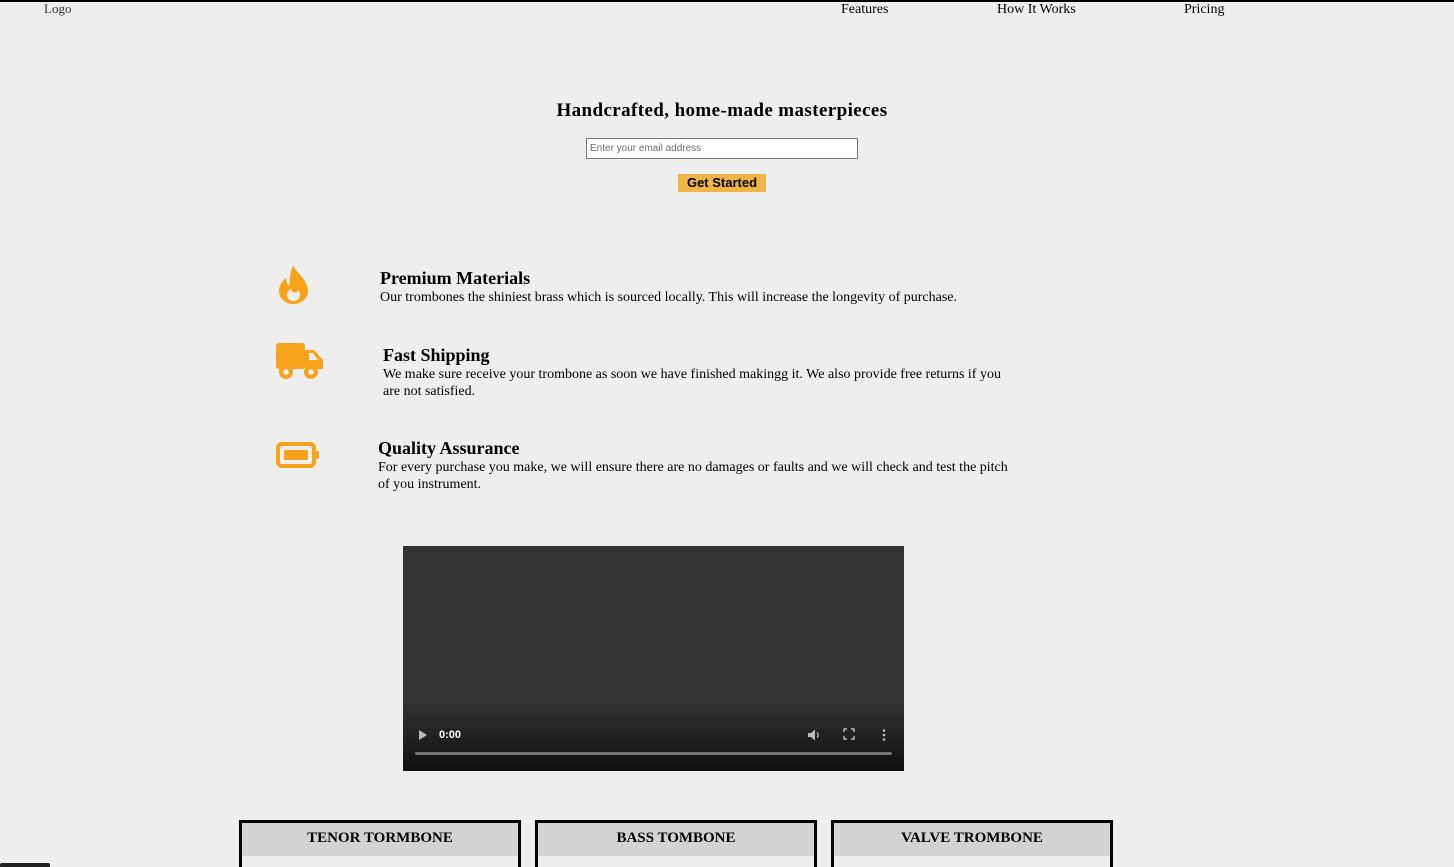 Image resolution: width=1454 pixels, height=867 pixels. Describe the element at coordinates (722, 110) in the screenshot. I see `hero-title: Handcrafted, home-made masterpieces` at that location.